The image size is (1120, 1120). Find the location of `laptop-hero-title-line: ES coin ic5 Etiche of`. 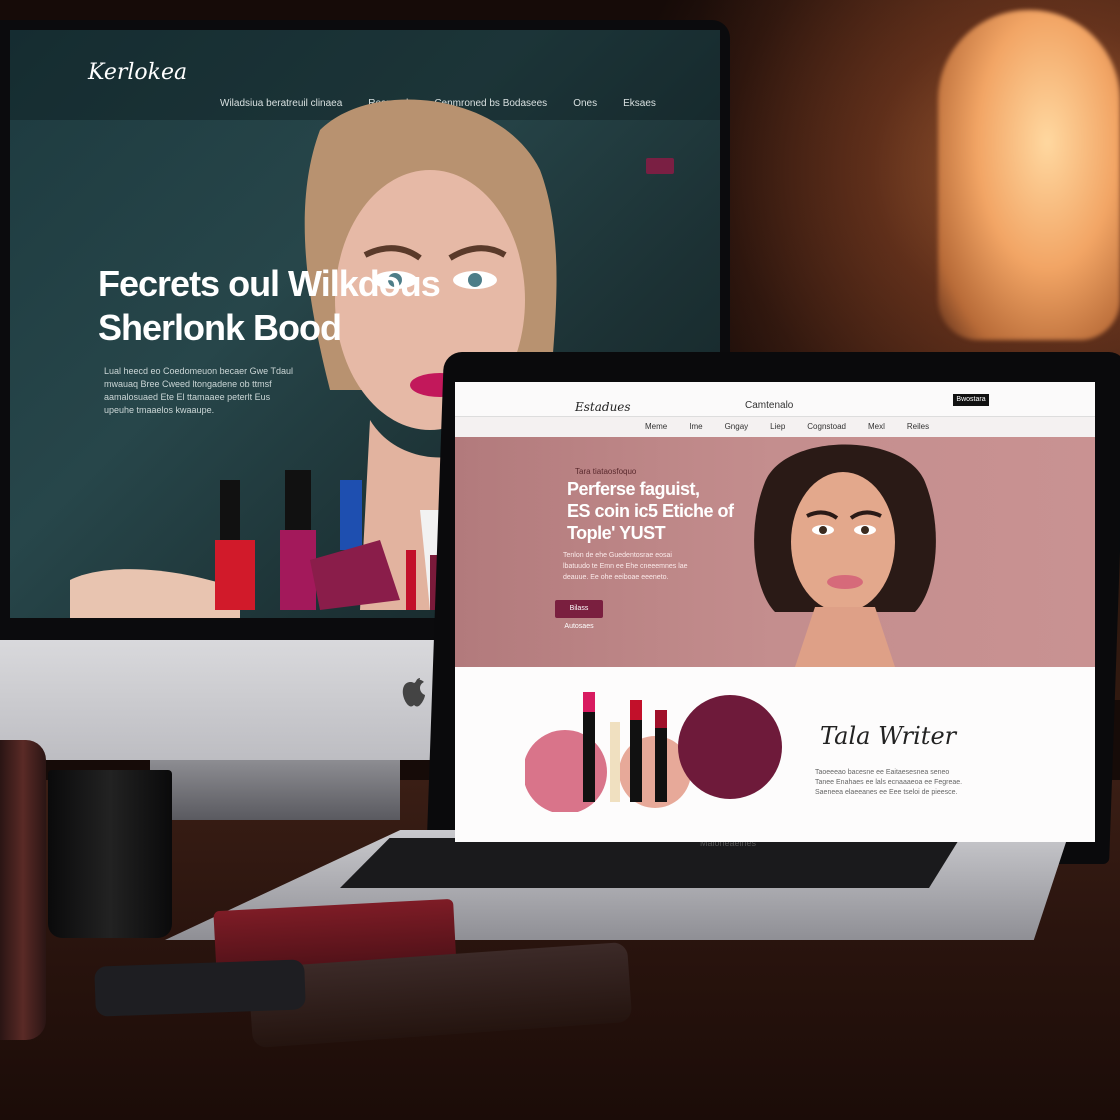

laptop-hero-title-line: ES coin ic5 Etiche of is located at coordinates (650, 511).